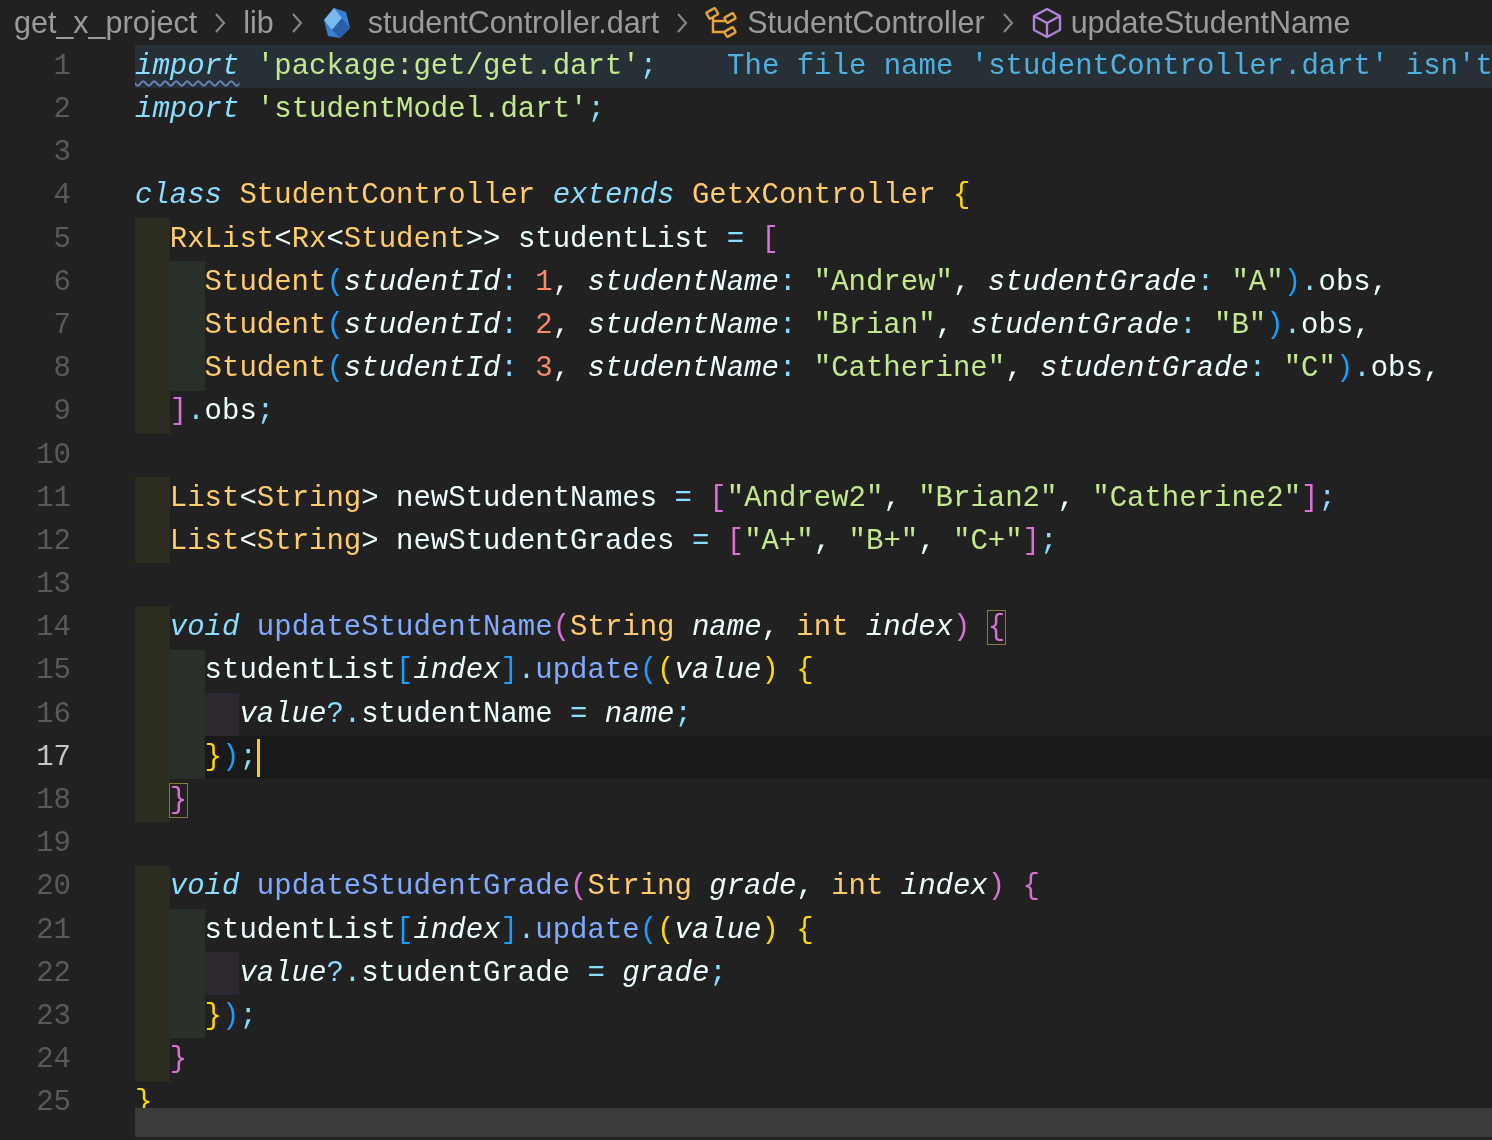 This screenshot has height=1140, width=1492. I want to click on line-number: 10, so click(53, 455).